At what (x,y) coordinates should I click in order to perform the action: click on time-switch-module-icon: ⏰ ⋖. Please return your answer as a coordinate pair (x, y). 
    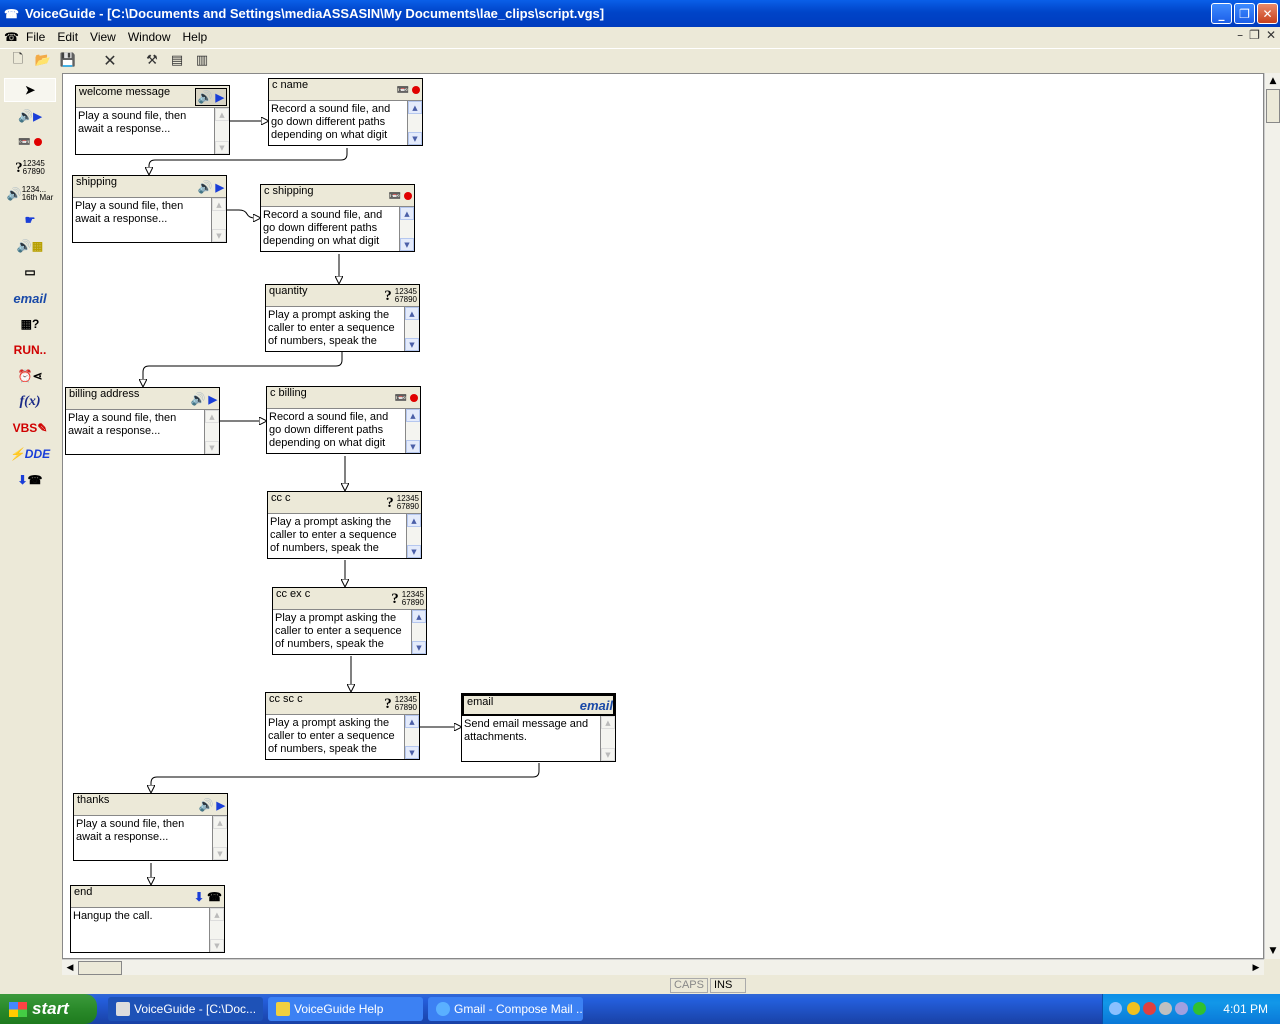
    Looking at the image, I should click on (30, 376).